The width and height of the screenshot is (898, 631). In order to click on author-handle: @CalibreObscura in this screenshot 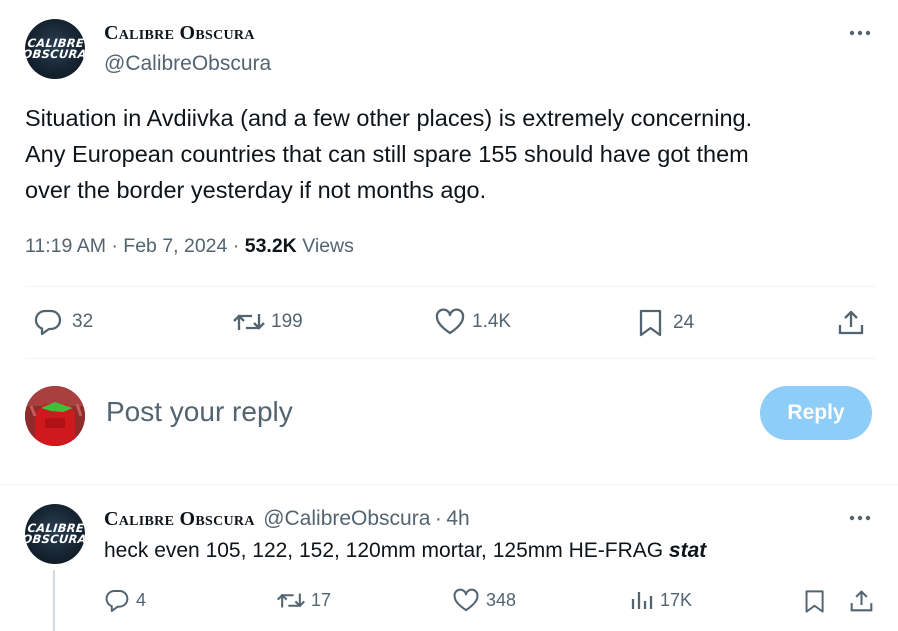, I will do `click(187, 64)`.